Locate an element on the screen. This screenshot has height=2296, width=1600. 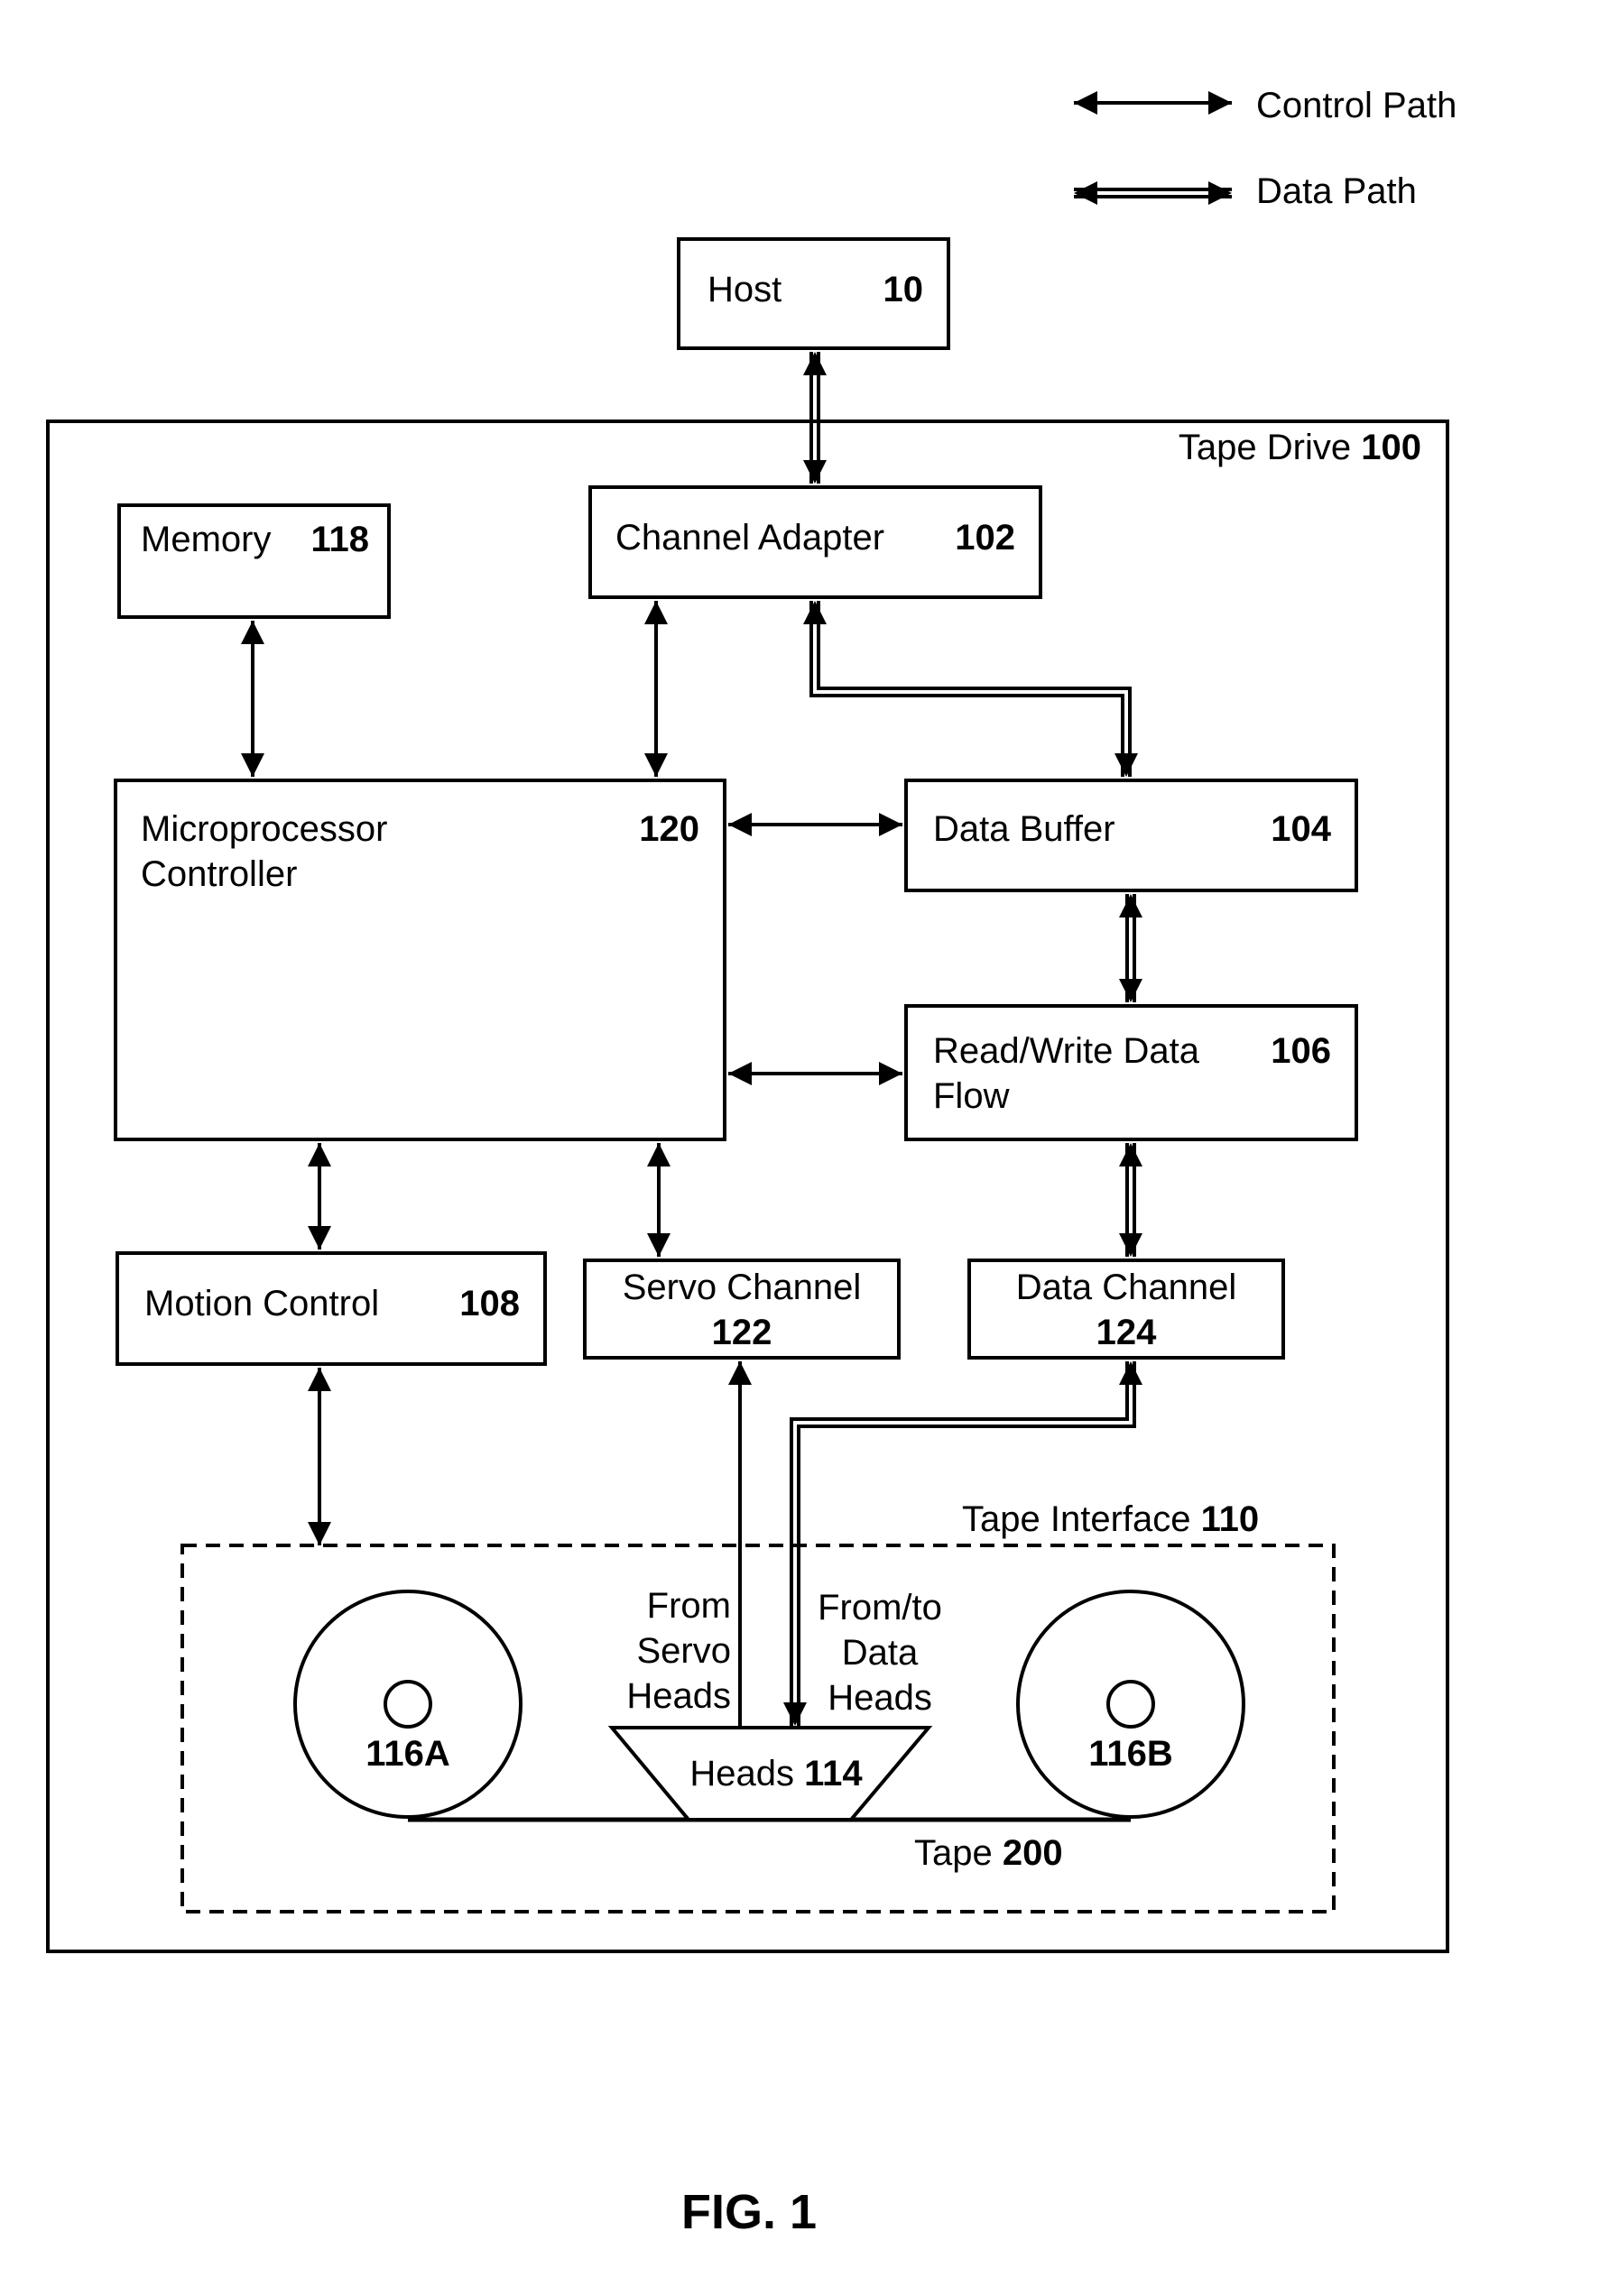
reel-116b-label: 116B is located at coordinates (1130, 1754).